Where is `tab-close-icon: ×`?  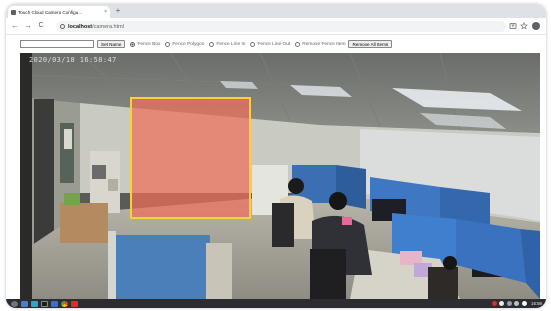
tab-close-icon: × is located at coordinates (105, 12).